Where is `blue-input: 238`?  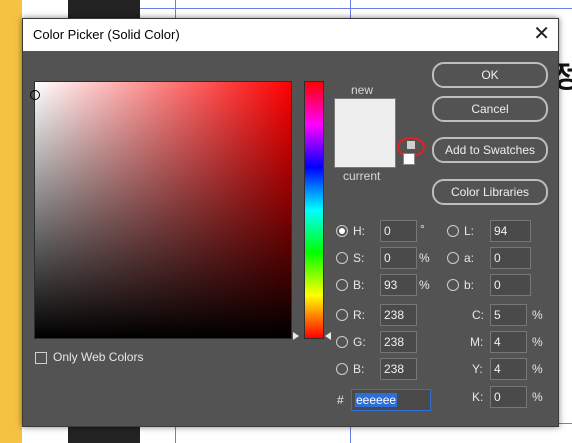 blue-input: 238 is located at coordinates (398, 369).